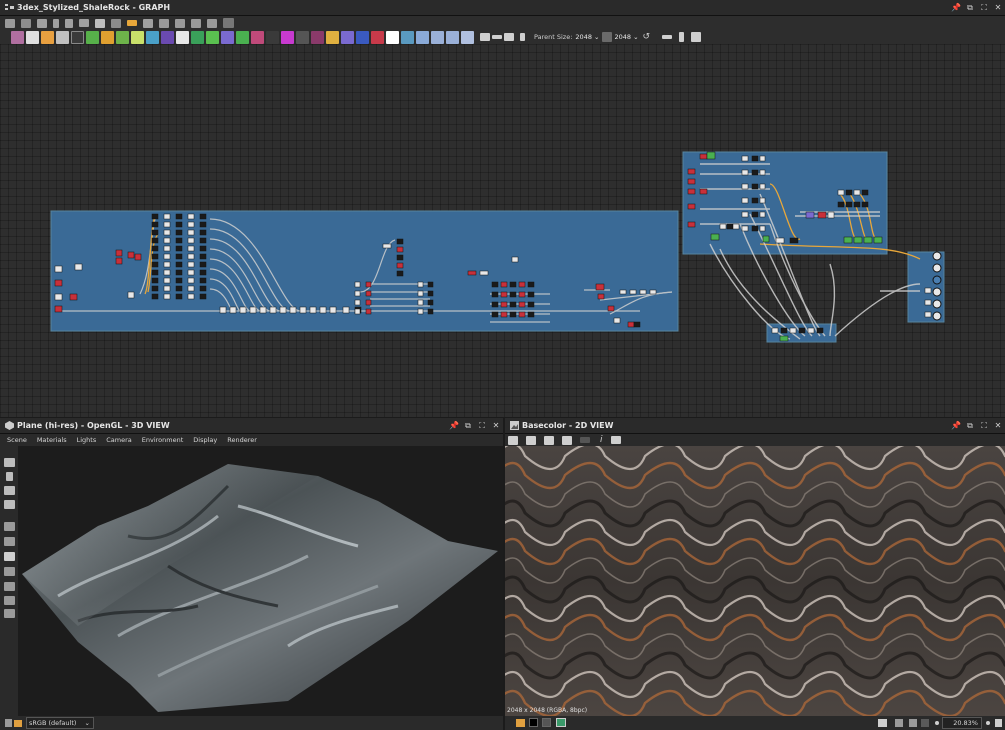 Image resolution: width=1005 pixels, height=730 pixels. I want to click on checker-bg-icon, so click(561, 722).